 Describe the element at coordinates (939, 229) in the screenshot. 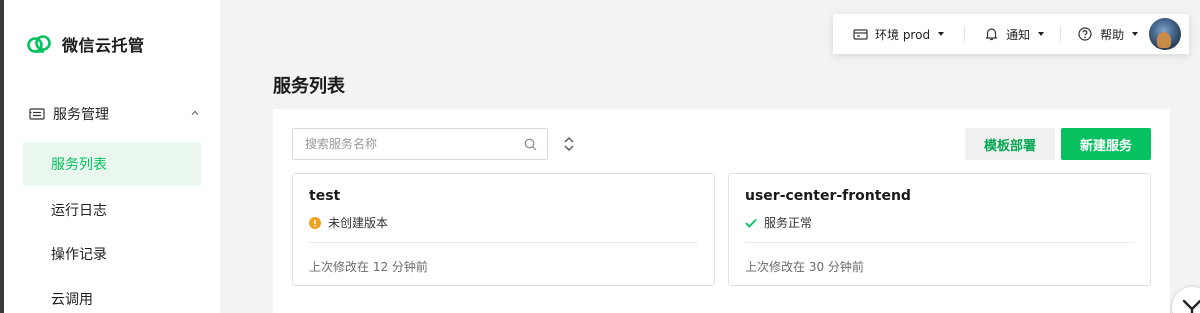

I see `service-card: user-center-frontend 服务正常 上次修改在 30 分钟前` at that location.